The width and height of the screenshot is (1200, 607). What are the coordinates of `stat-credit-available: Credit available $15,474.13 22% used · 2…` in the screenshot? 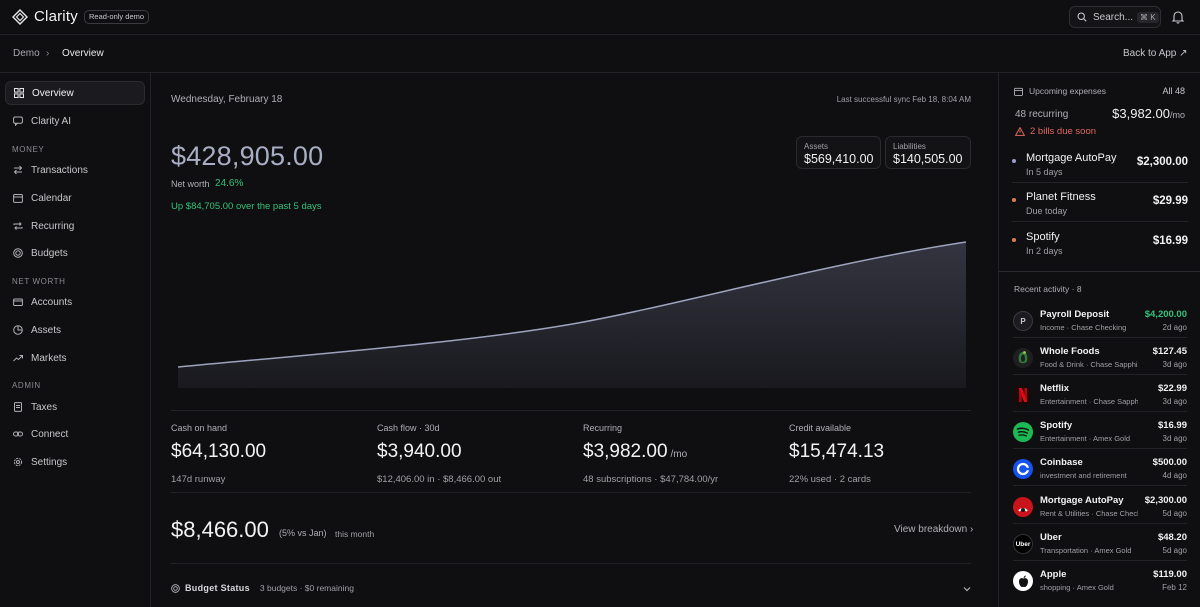 It's located at (836, 454).